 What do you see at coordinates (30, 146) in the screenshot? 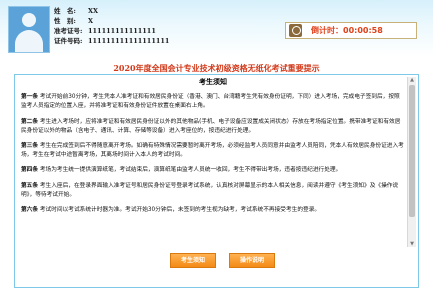
I see `article-number: 第三条` at bounding box center [30, 146].